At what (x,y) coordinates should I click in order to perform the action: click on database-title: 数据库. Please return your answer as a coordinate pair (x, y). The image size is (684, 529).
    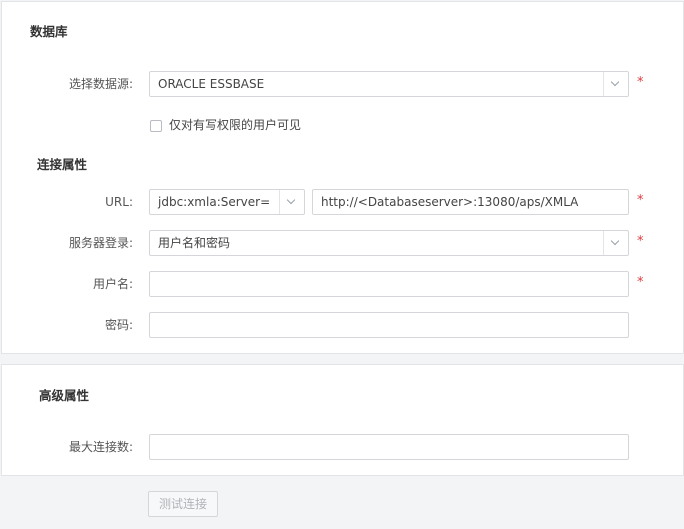
    Looking at the image, I should click on (49, 31).